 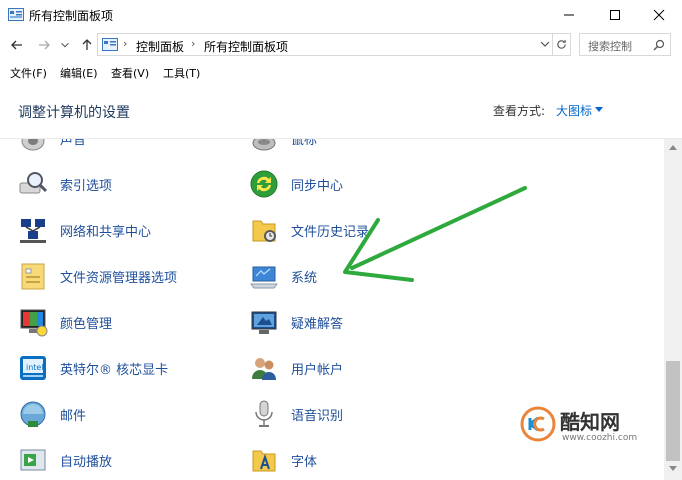 I want to click on back-button, so click(x=17, y=45).